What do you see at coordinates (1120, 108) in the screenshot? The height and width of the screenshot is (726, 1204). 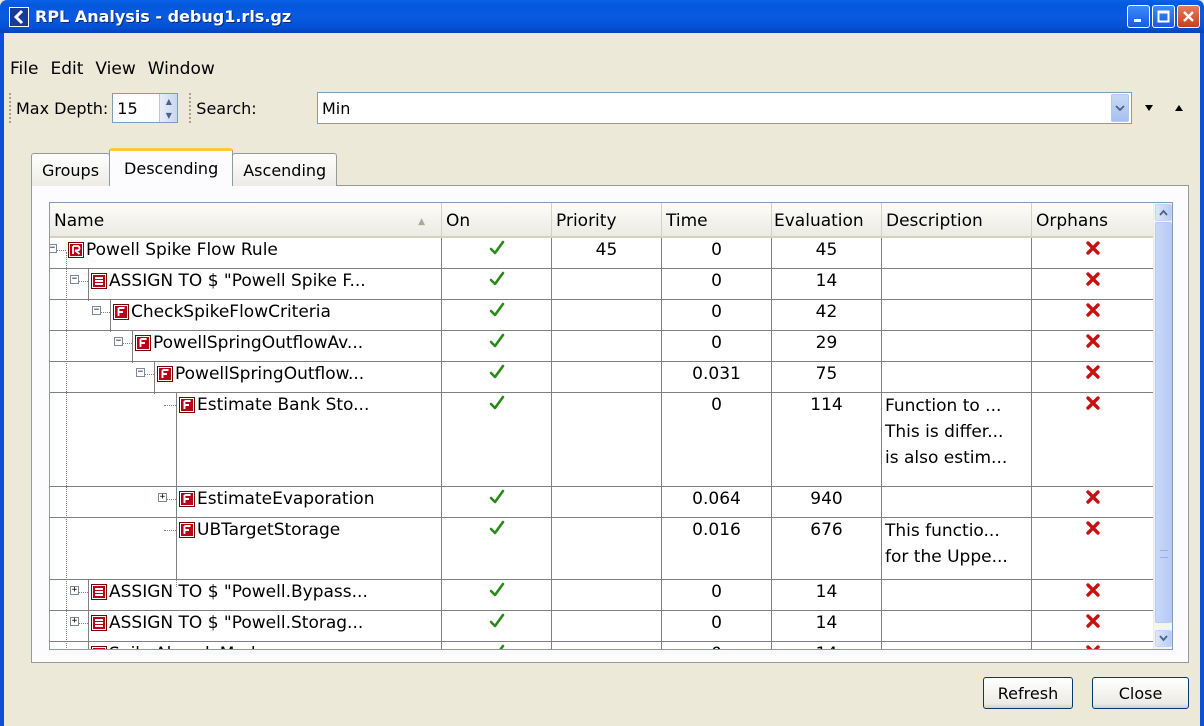 I see `search-dropdown-button` at bounding box center [1120, 108].